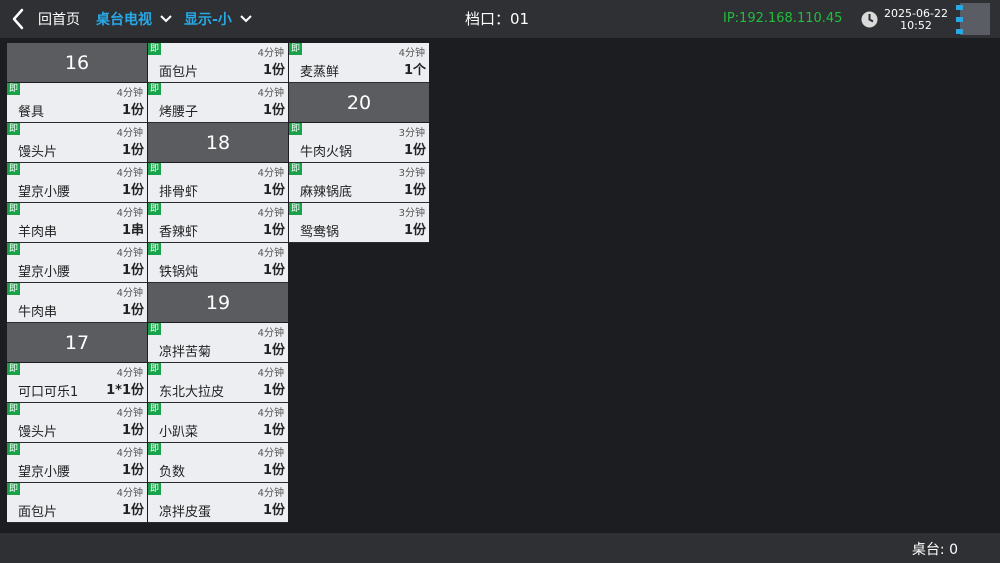 The height and width of the screenshot is (563, 1000). What do you see at coordinates (124, 20) in the screenshot?
I see `view-dropdown-label: 桌台电视` at bounding box center [124, 20].